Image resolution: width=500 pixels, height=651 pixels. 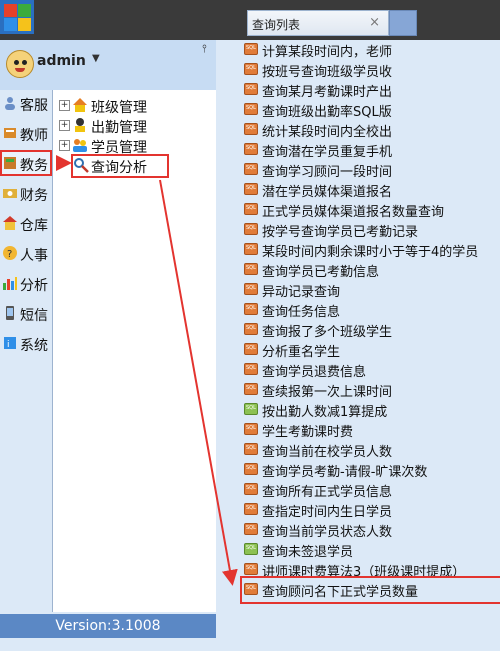 I want to click on query-item: 查询学员考勤-请假-旷课次数, so click(x=372, y=470).